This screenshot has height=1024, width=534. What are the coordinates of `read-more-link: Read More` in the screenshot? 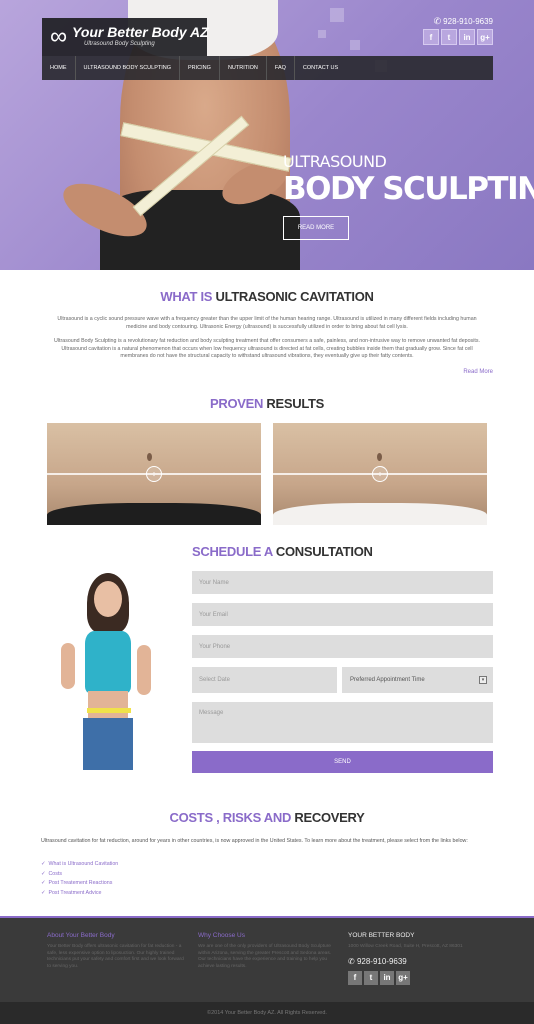 It's located at (478, 372).